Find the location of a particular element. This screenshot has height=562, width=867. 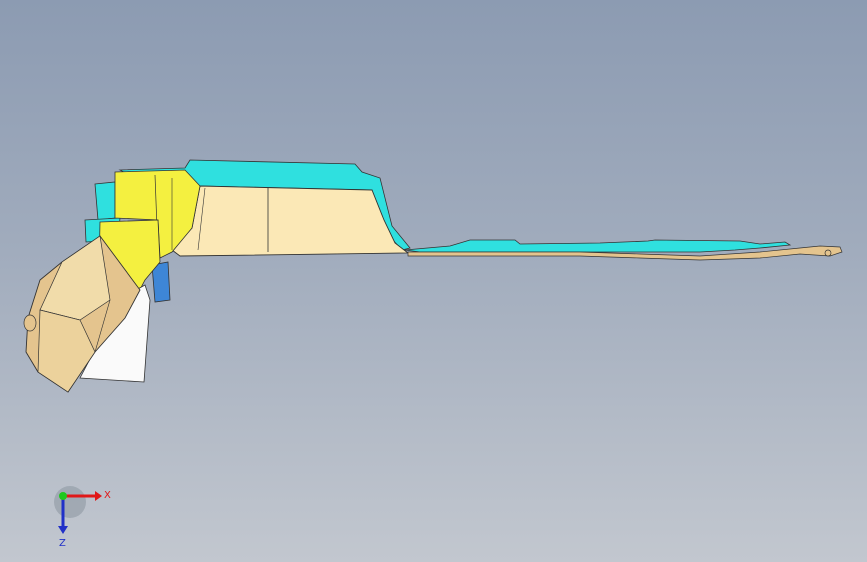

triad-shadow is located at coordinates (70, 502).